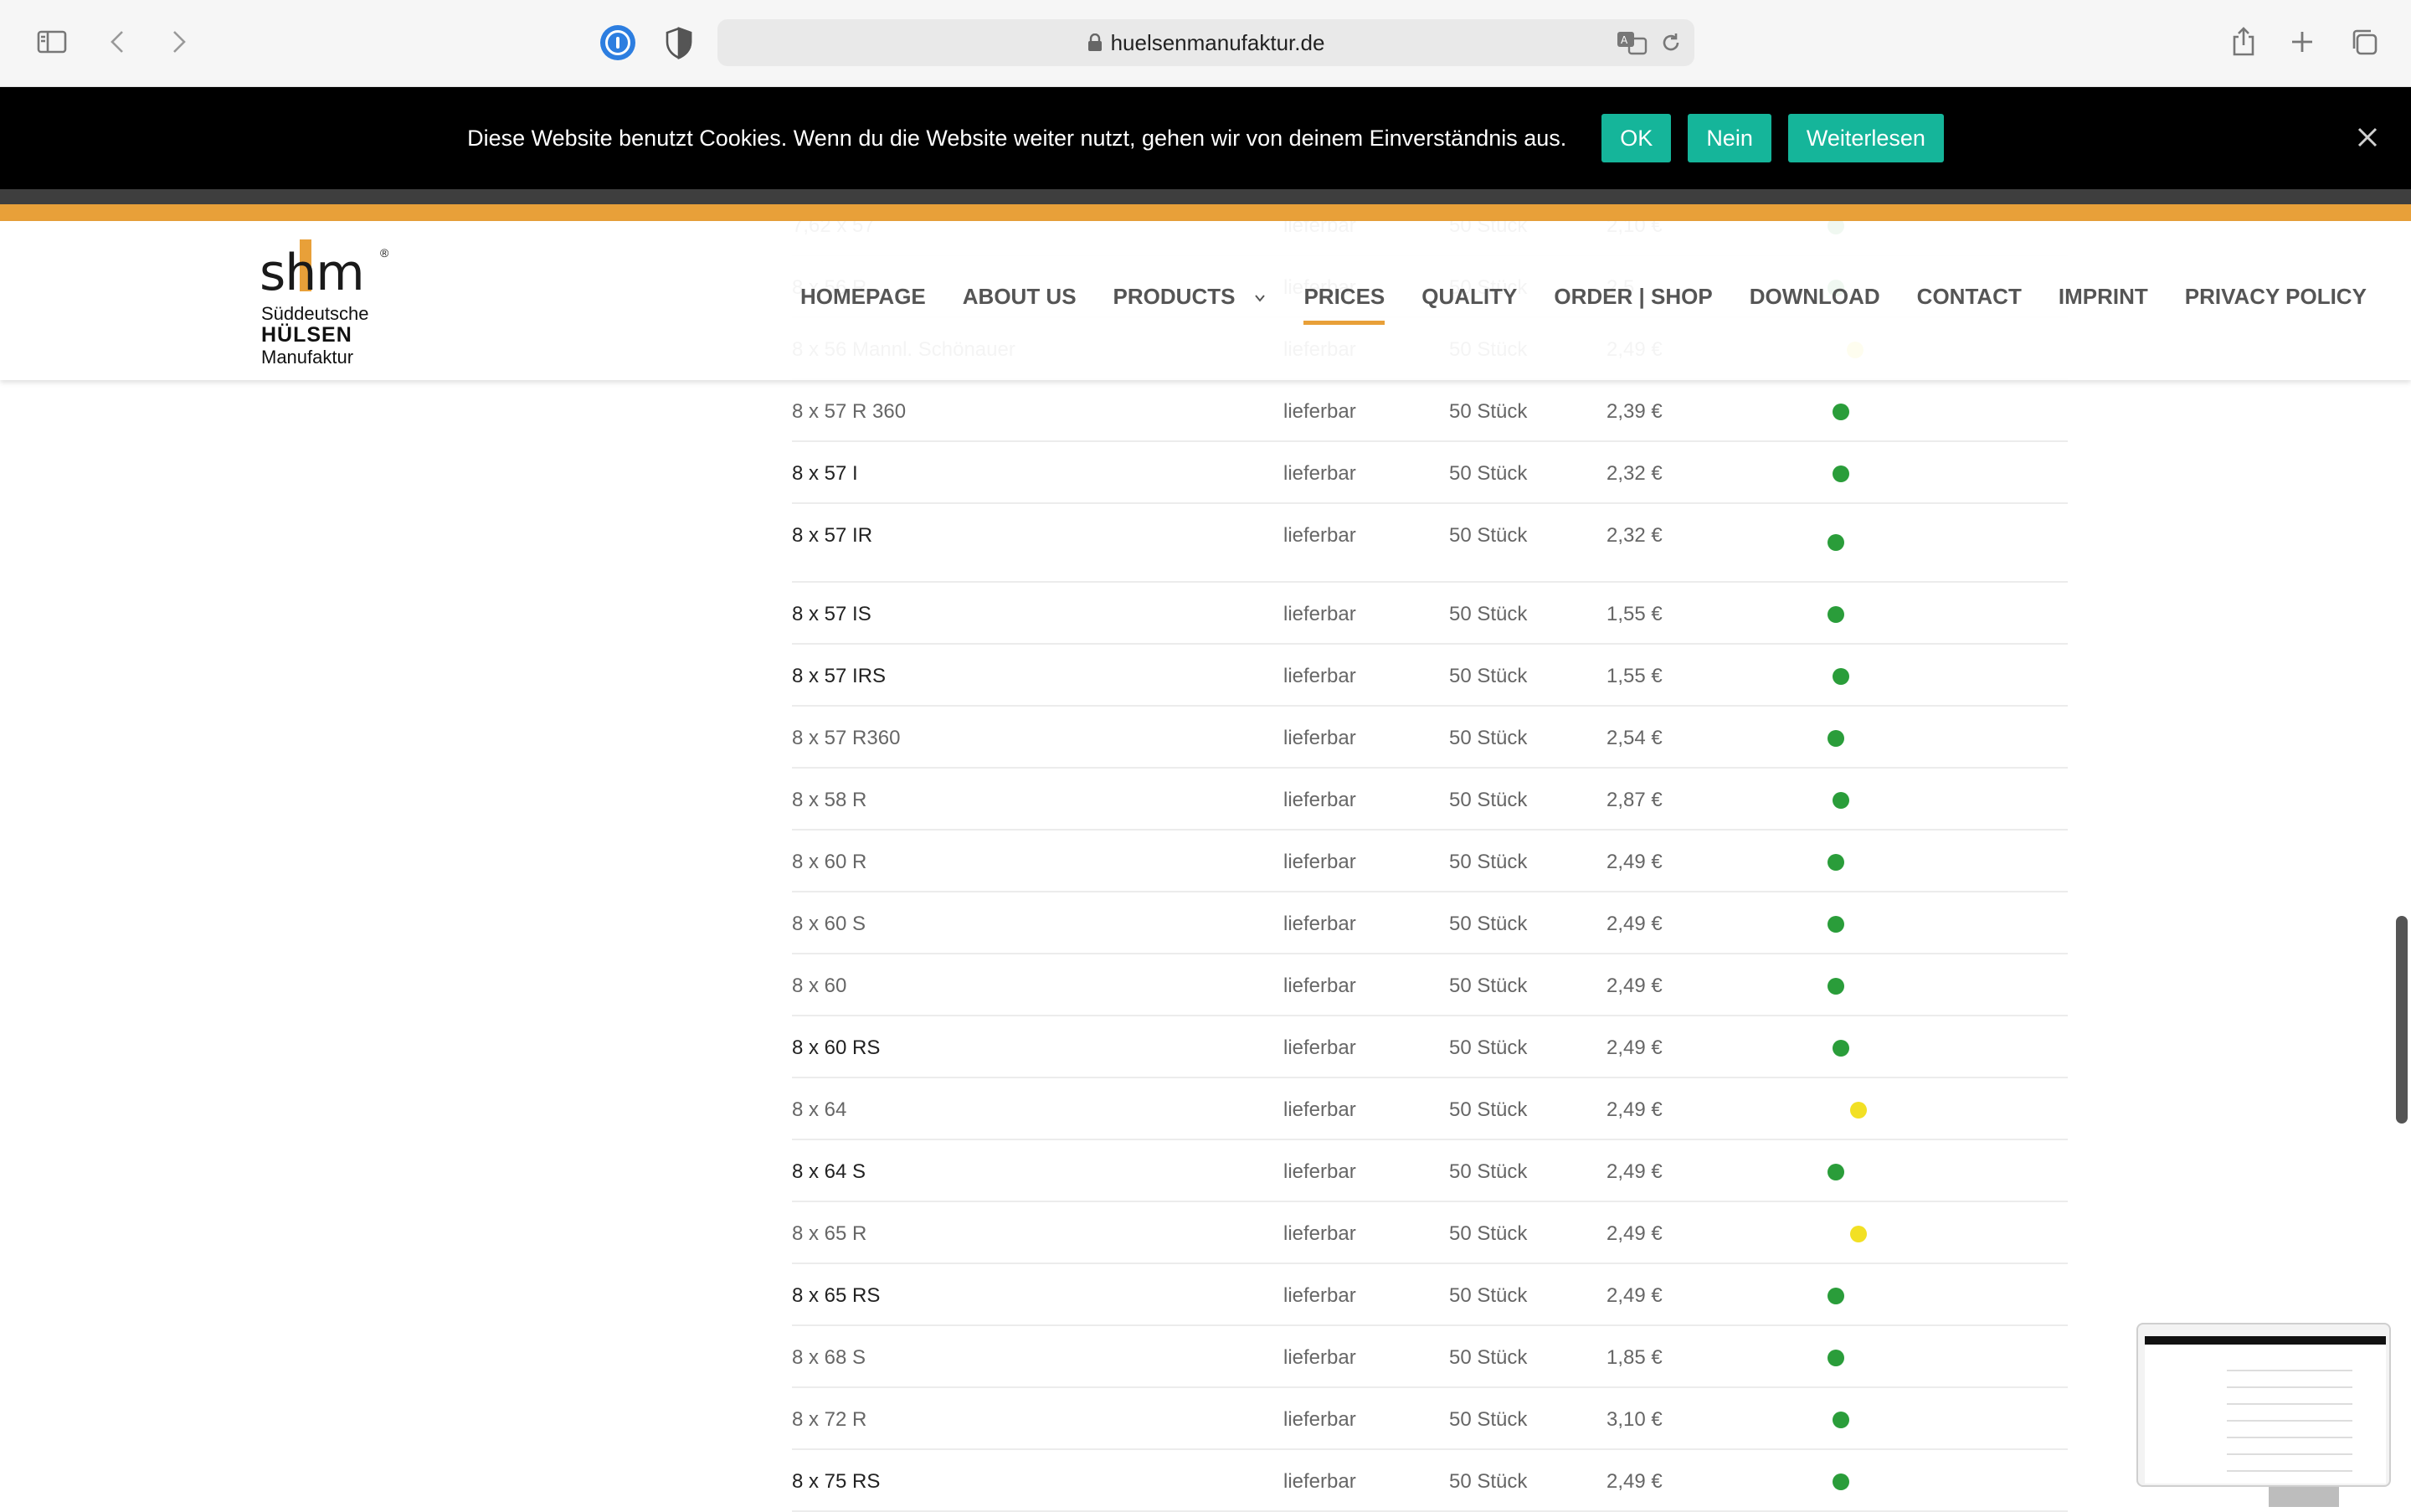 This screenshot has height=1512, width=2411. I want to click on address-bar: huelsenmanufaktur.de A, so click(1205, 42).